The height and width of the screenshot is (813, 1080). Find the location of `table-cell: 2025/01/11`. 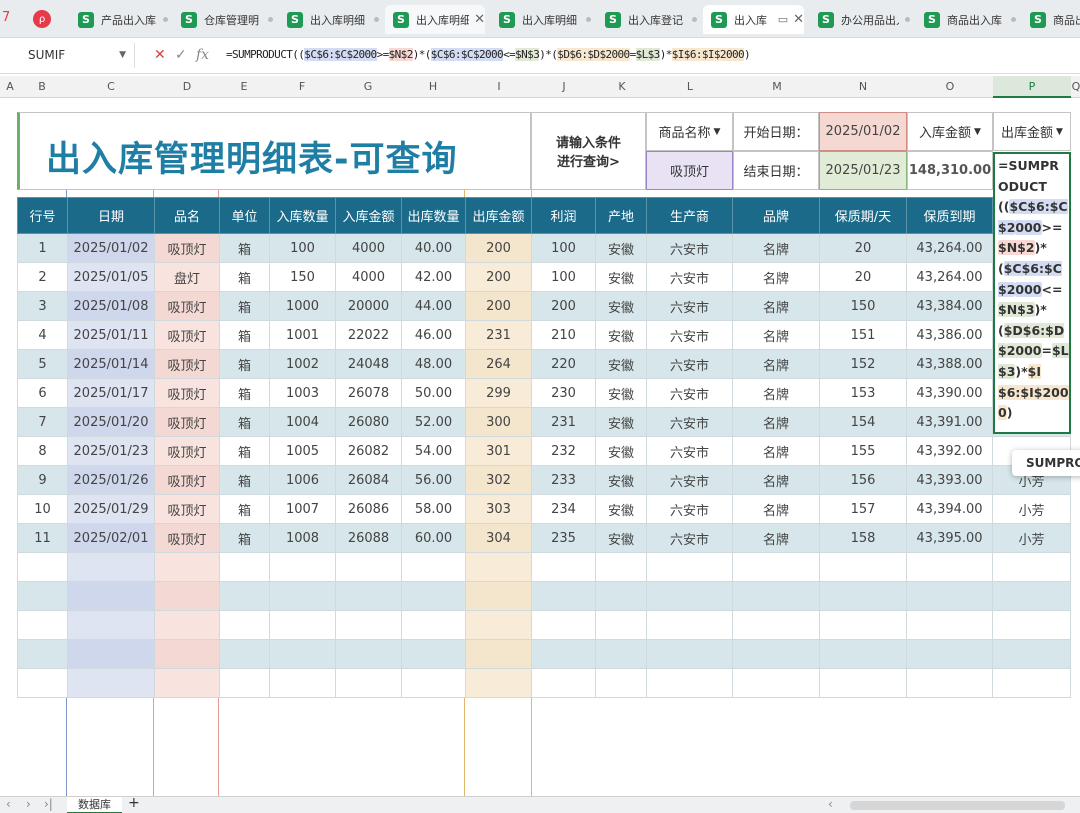

table-cell: 2025/01/11 is located at coordinates (111, 335).